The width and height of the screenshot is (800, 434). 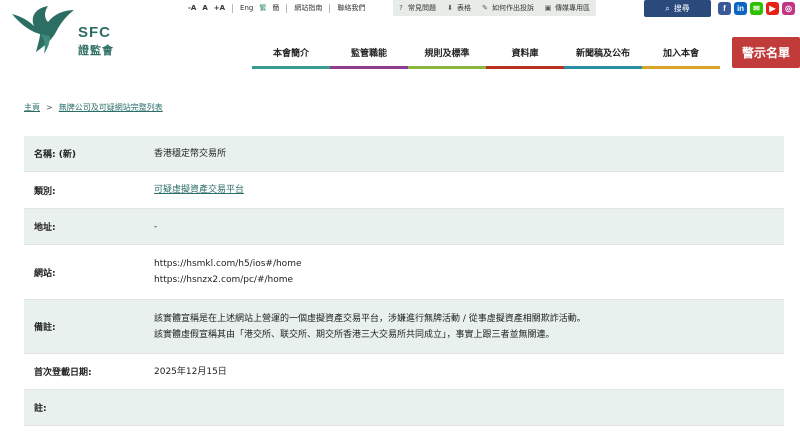 I want to click on nav-news: 新聞稿及公布, so click(x=603, y=53).